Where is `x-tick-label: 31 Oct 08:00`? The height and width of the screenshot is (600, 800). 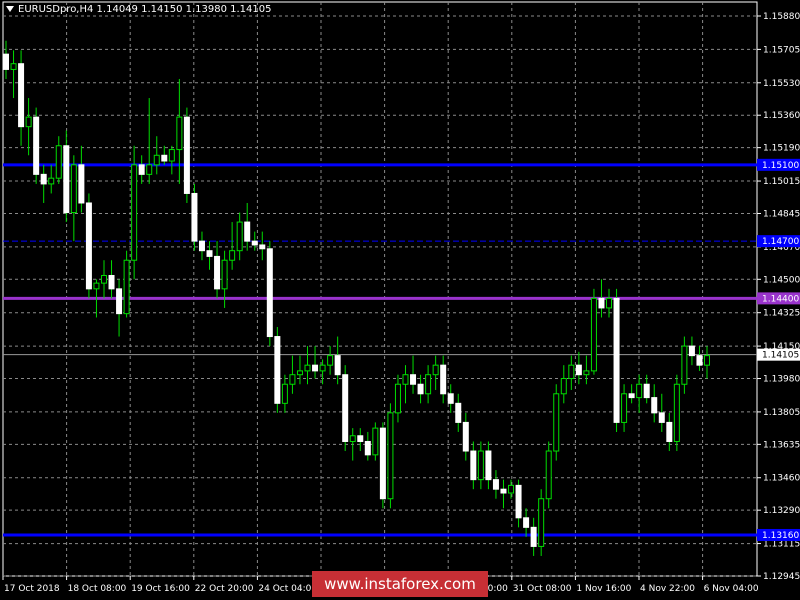
x-tick-label: 31 Oct 08:00 is located at coordinates (542, 589).